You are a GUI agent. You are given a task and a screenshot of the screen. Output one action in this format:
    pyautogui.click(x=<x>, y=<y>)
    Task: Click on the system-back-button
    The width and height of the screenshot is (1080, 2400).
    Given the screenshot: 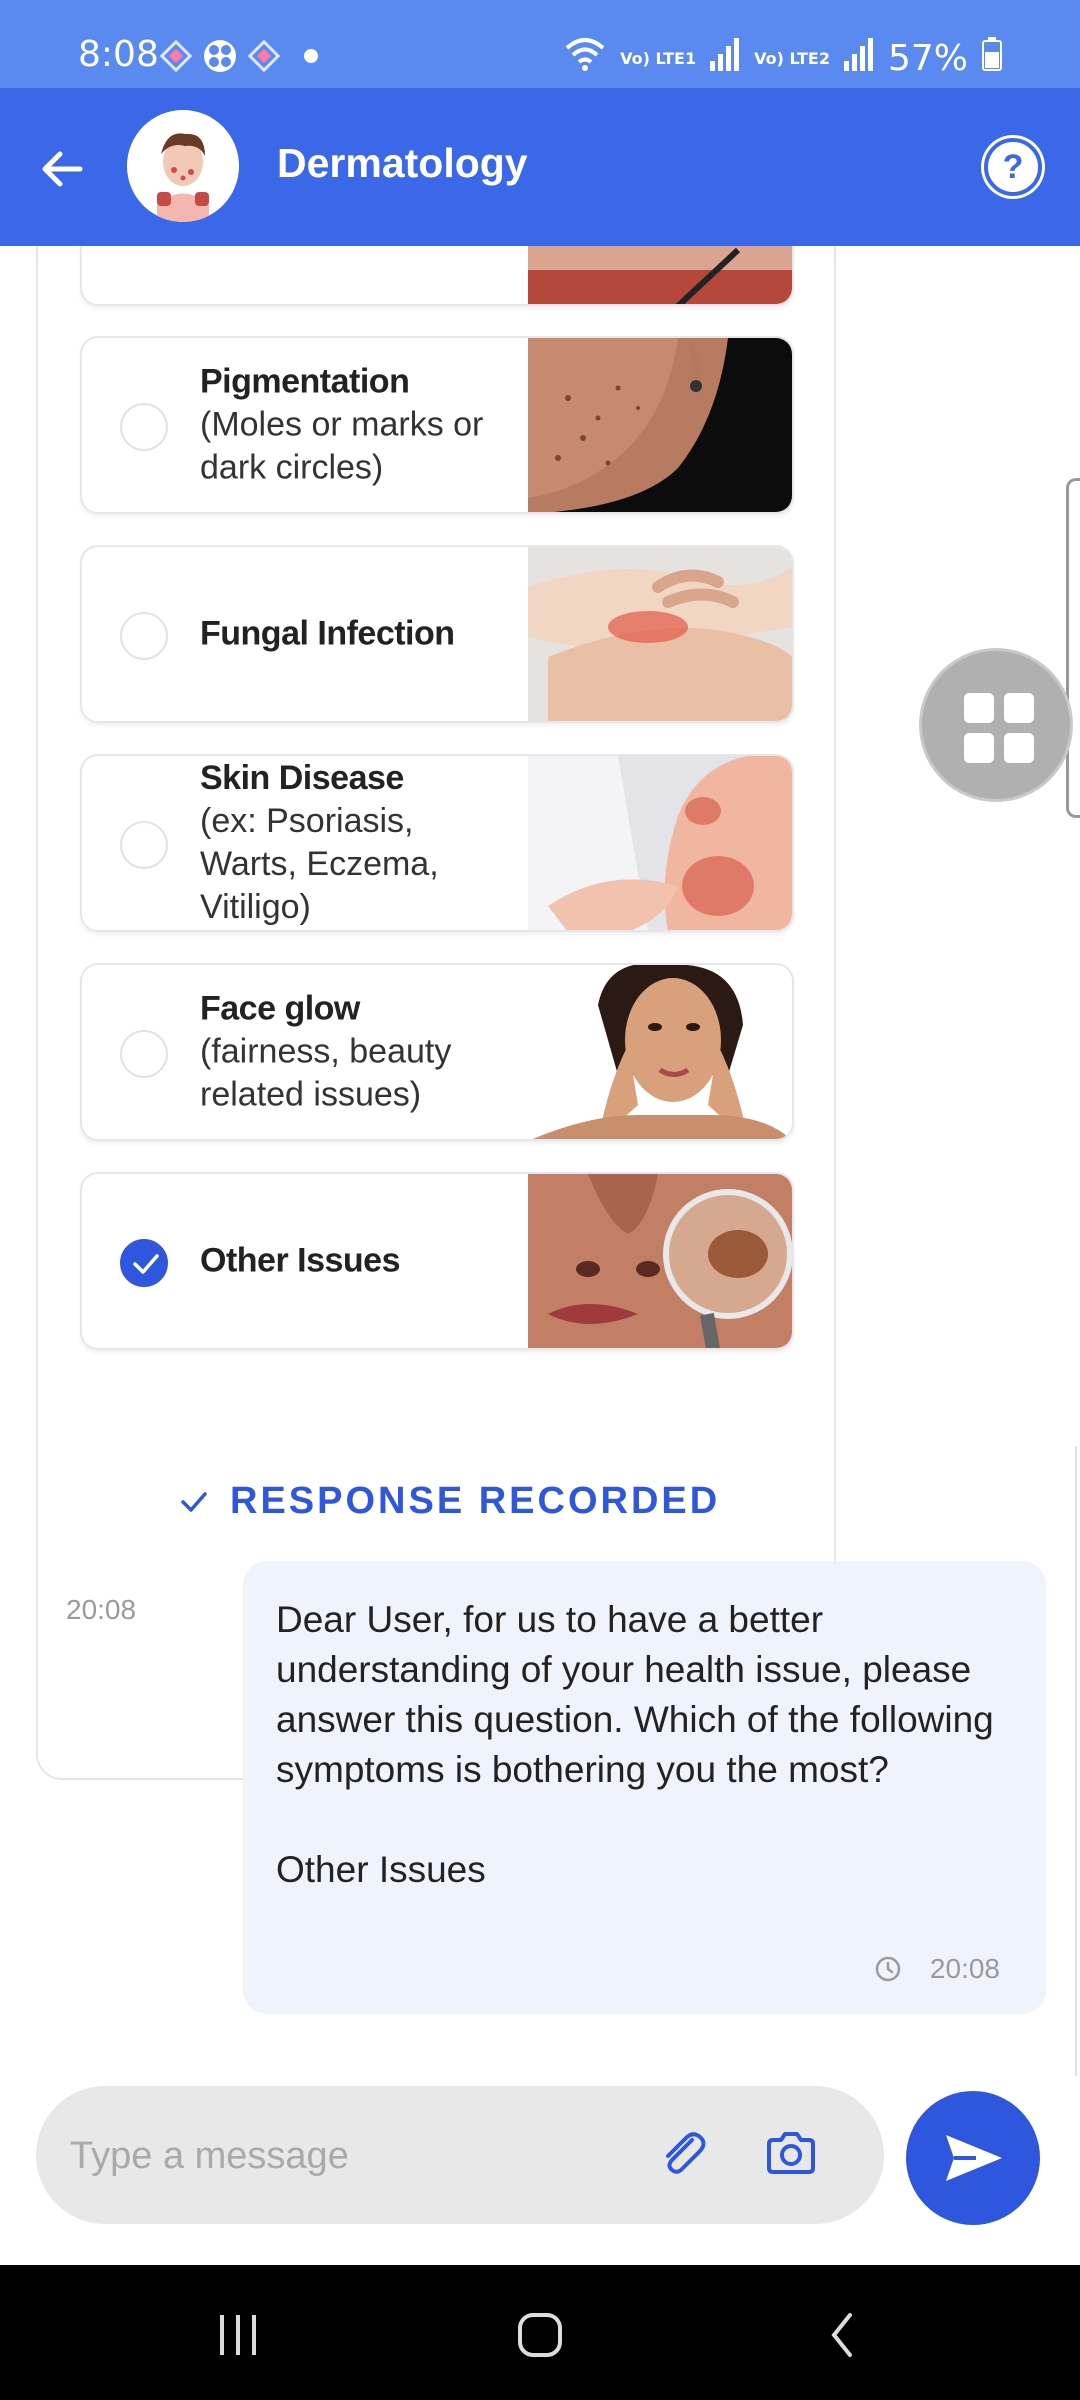 What is the action you would take?
    pyautogui.click(x=842, y=2335)
    